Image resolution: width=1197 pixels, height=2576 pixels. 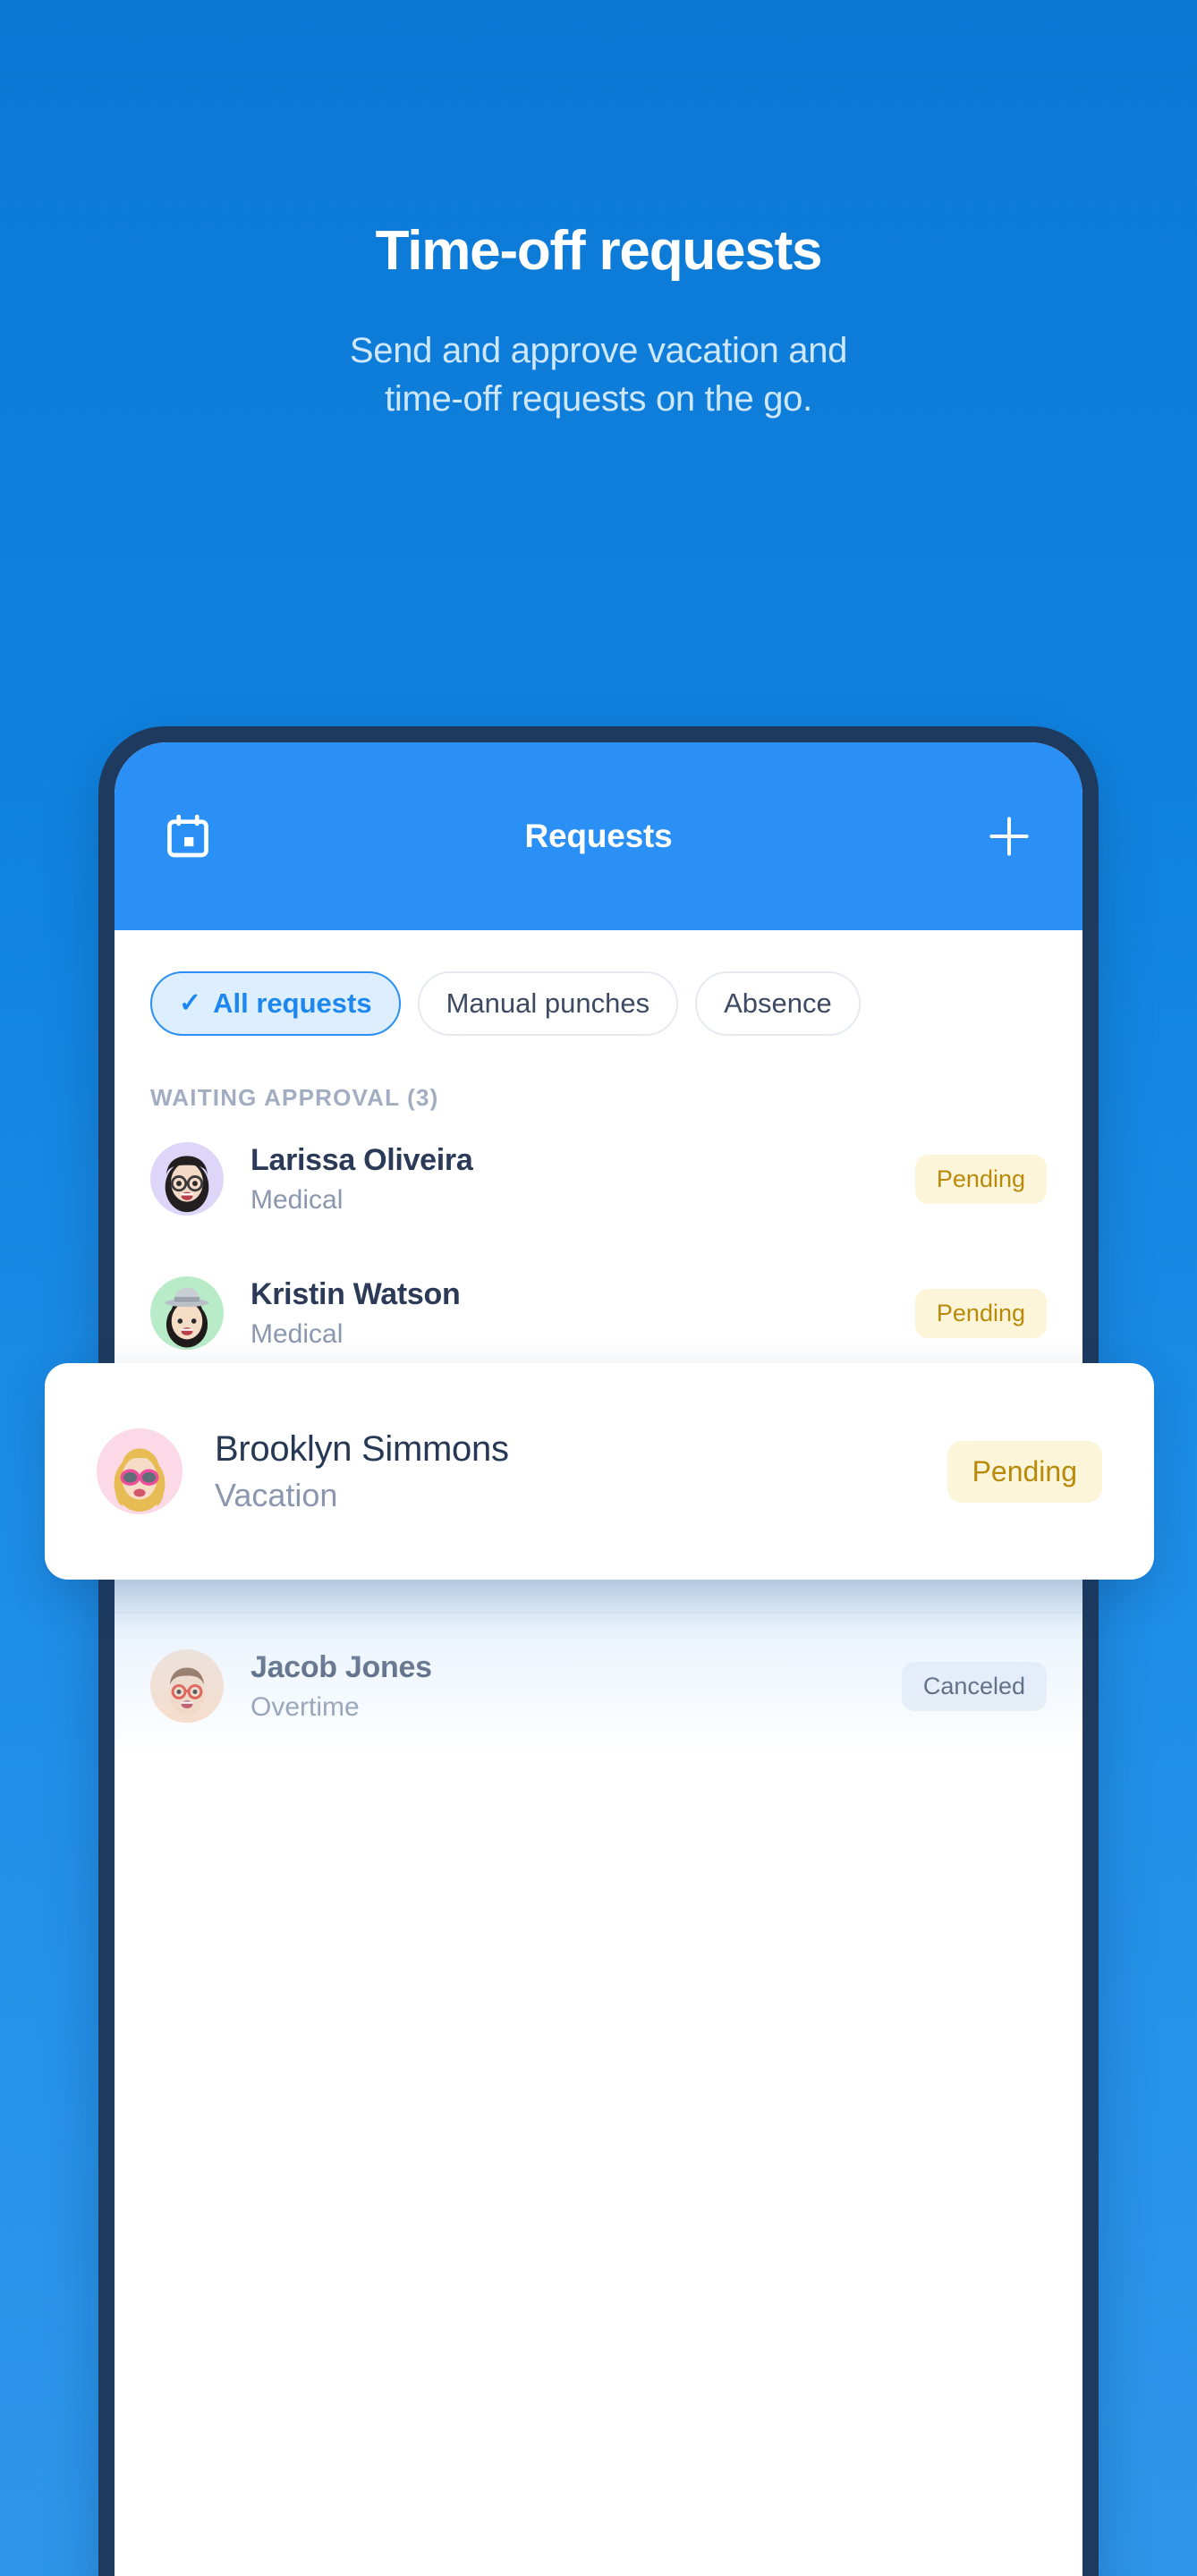 I want to click on row-type: Overtime, so click(x=305, y=1706).